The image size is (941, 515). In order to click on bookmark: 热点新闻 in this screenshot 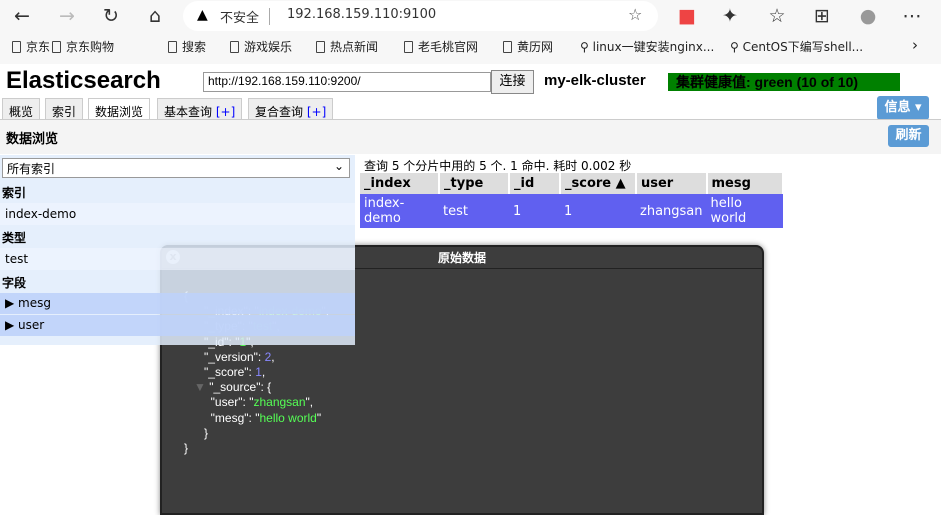, I will do `click(347, 46)`.